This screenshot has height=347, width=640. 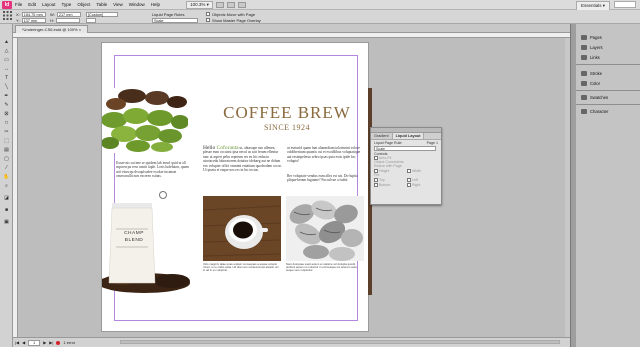 I want to click on character-icon, so click(x=584, y=111).